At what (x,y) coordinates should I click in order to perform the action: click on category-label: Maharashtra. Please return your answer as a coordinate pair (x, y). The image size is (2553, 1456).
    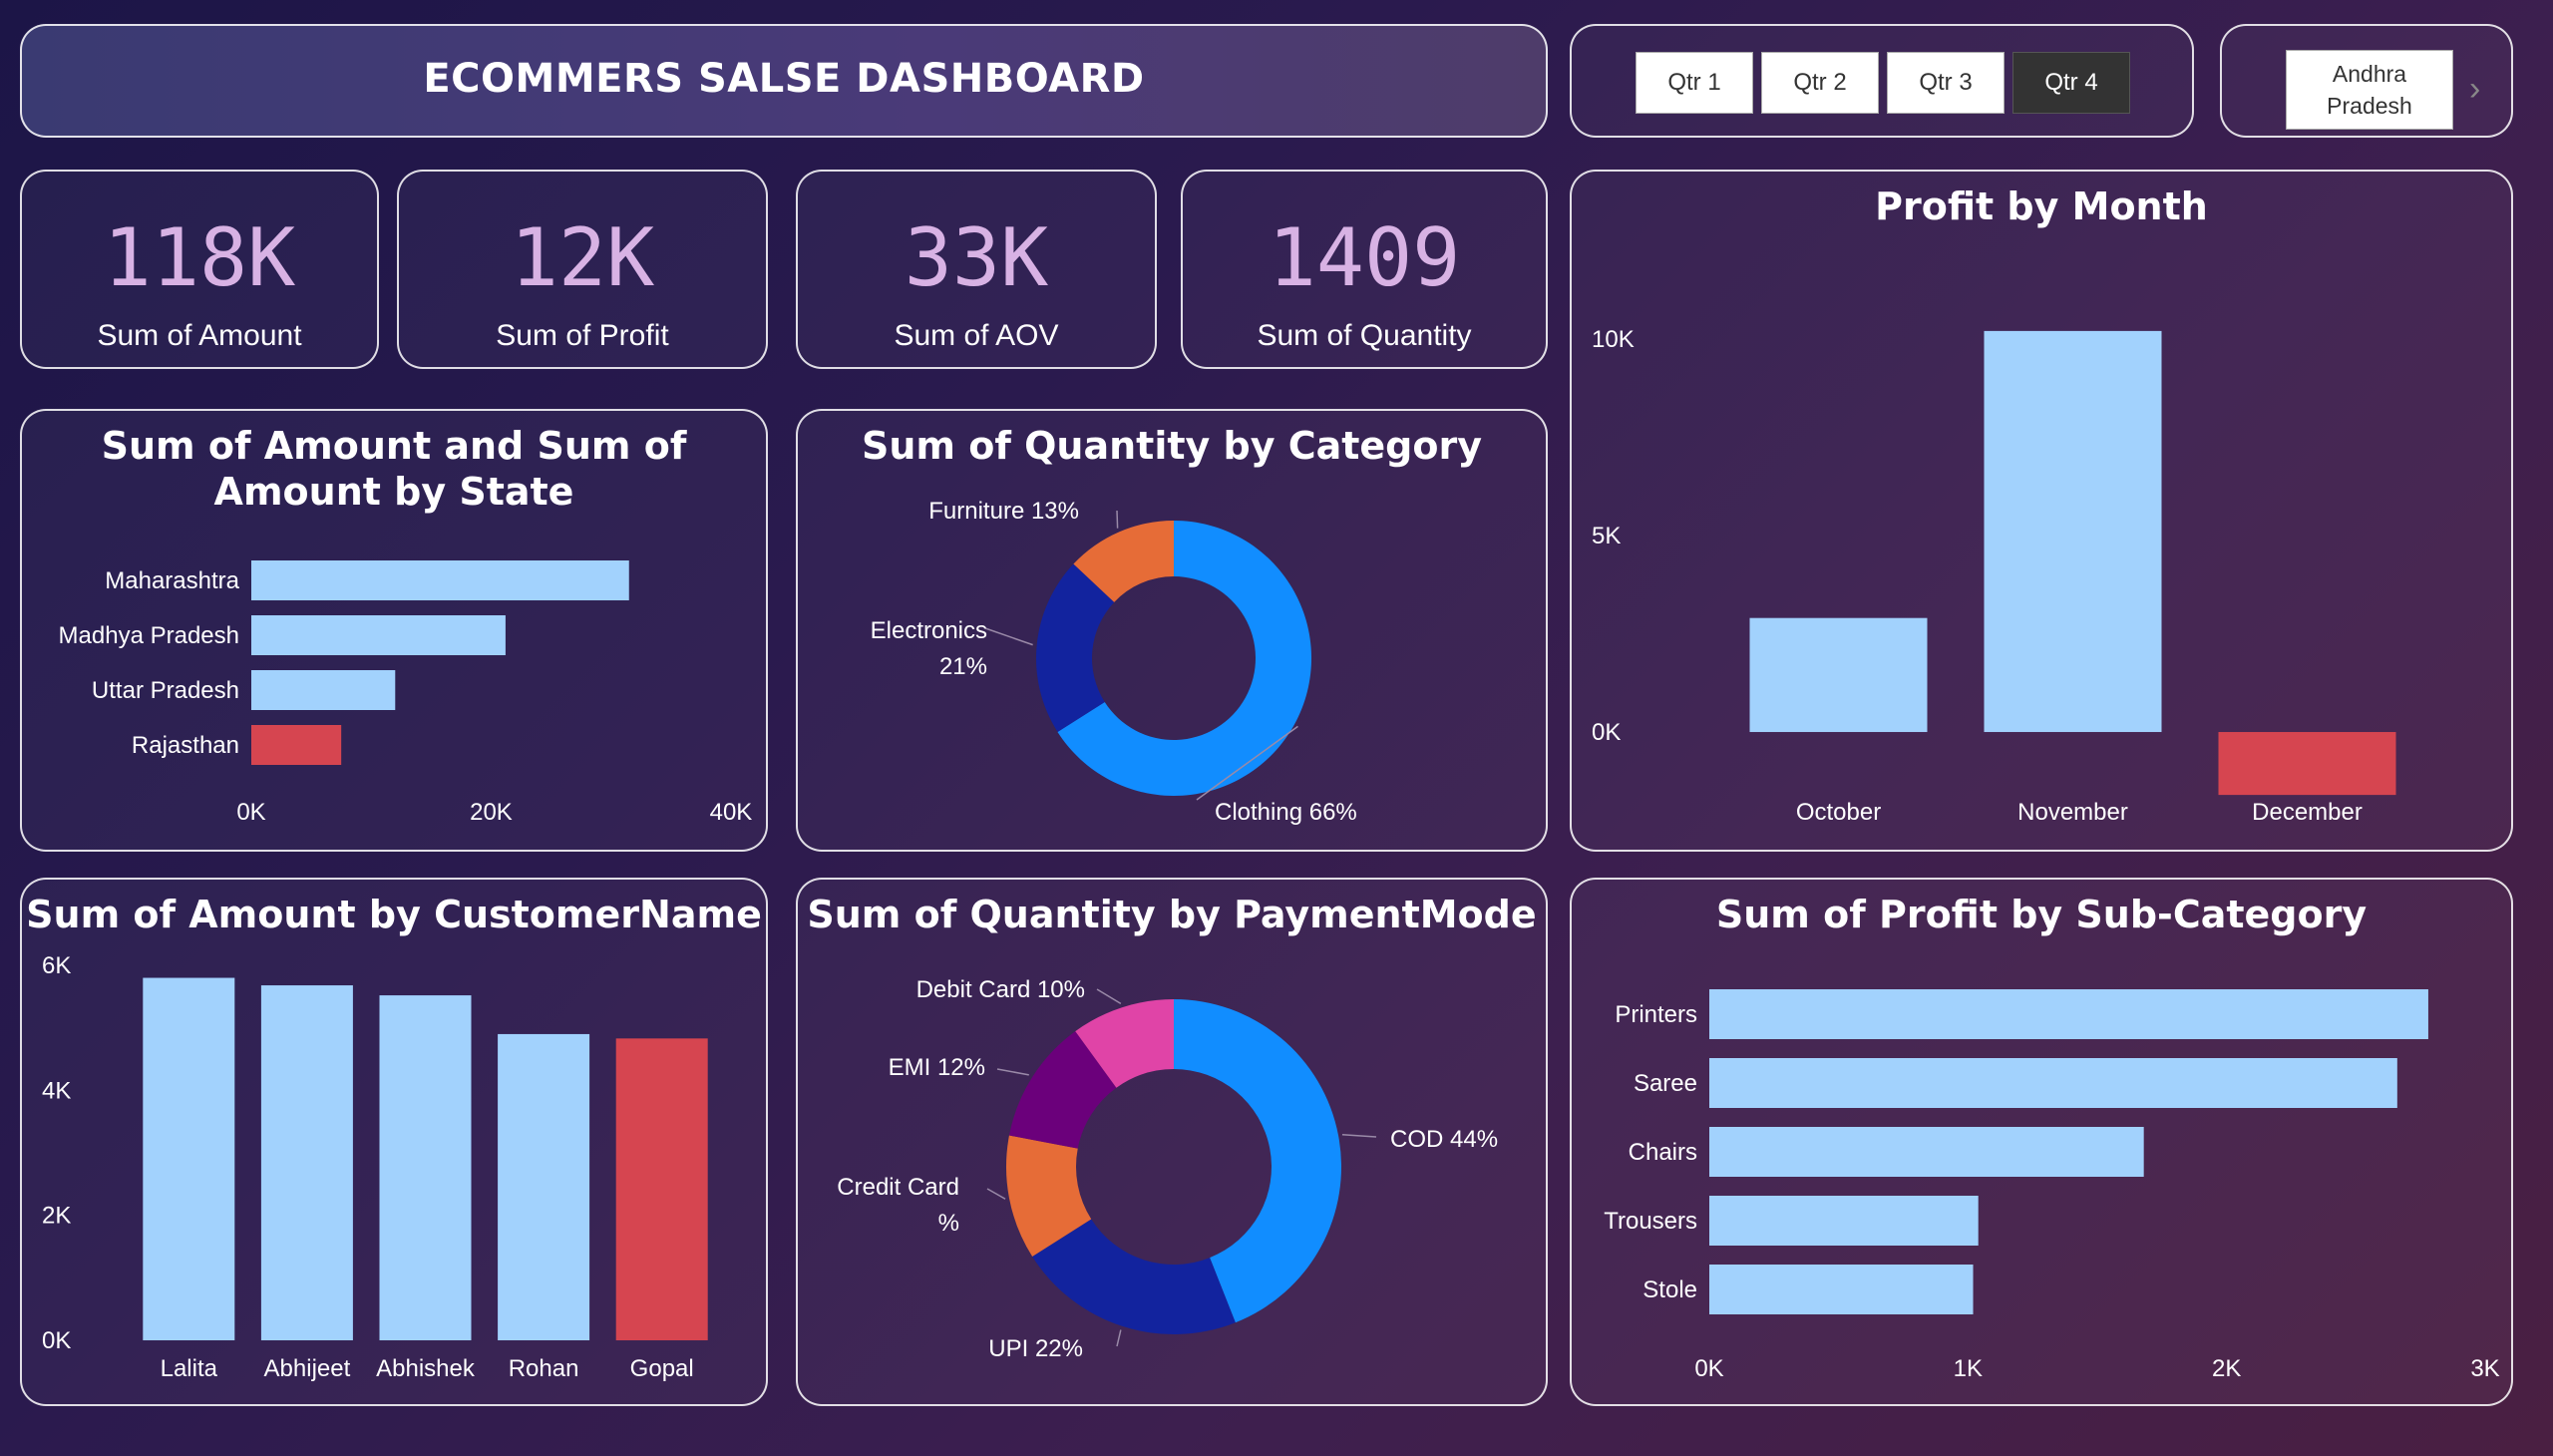
    Looking at the image, I should click on (172, 580).